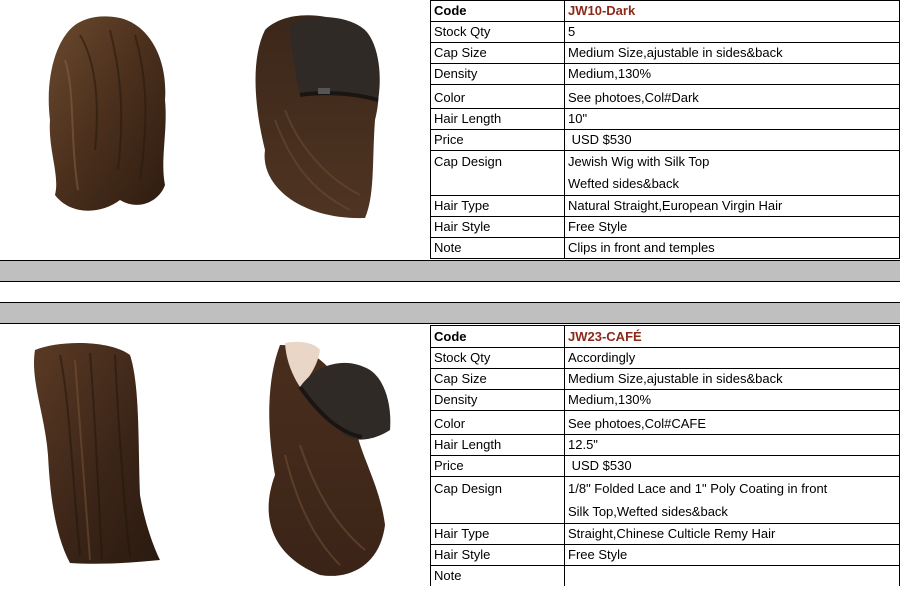 The width and height of the screenshot is (900, 590). I want to click on table-row: Note Clips in front and temples, so click(665, 248).